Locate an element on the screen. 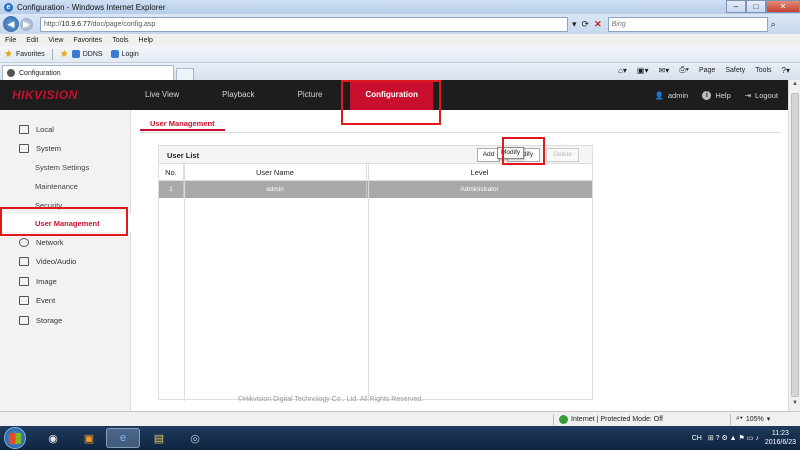  menu-help: Help is located at coordinates (146, 40).